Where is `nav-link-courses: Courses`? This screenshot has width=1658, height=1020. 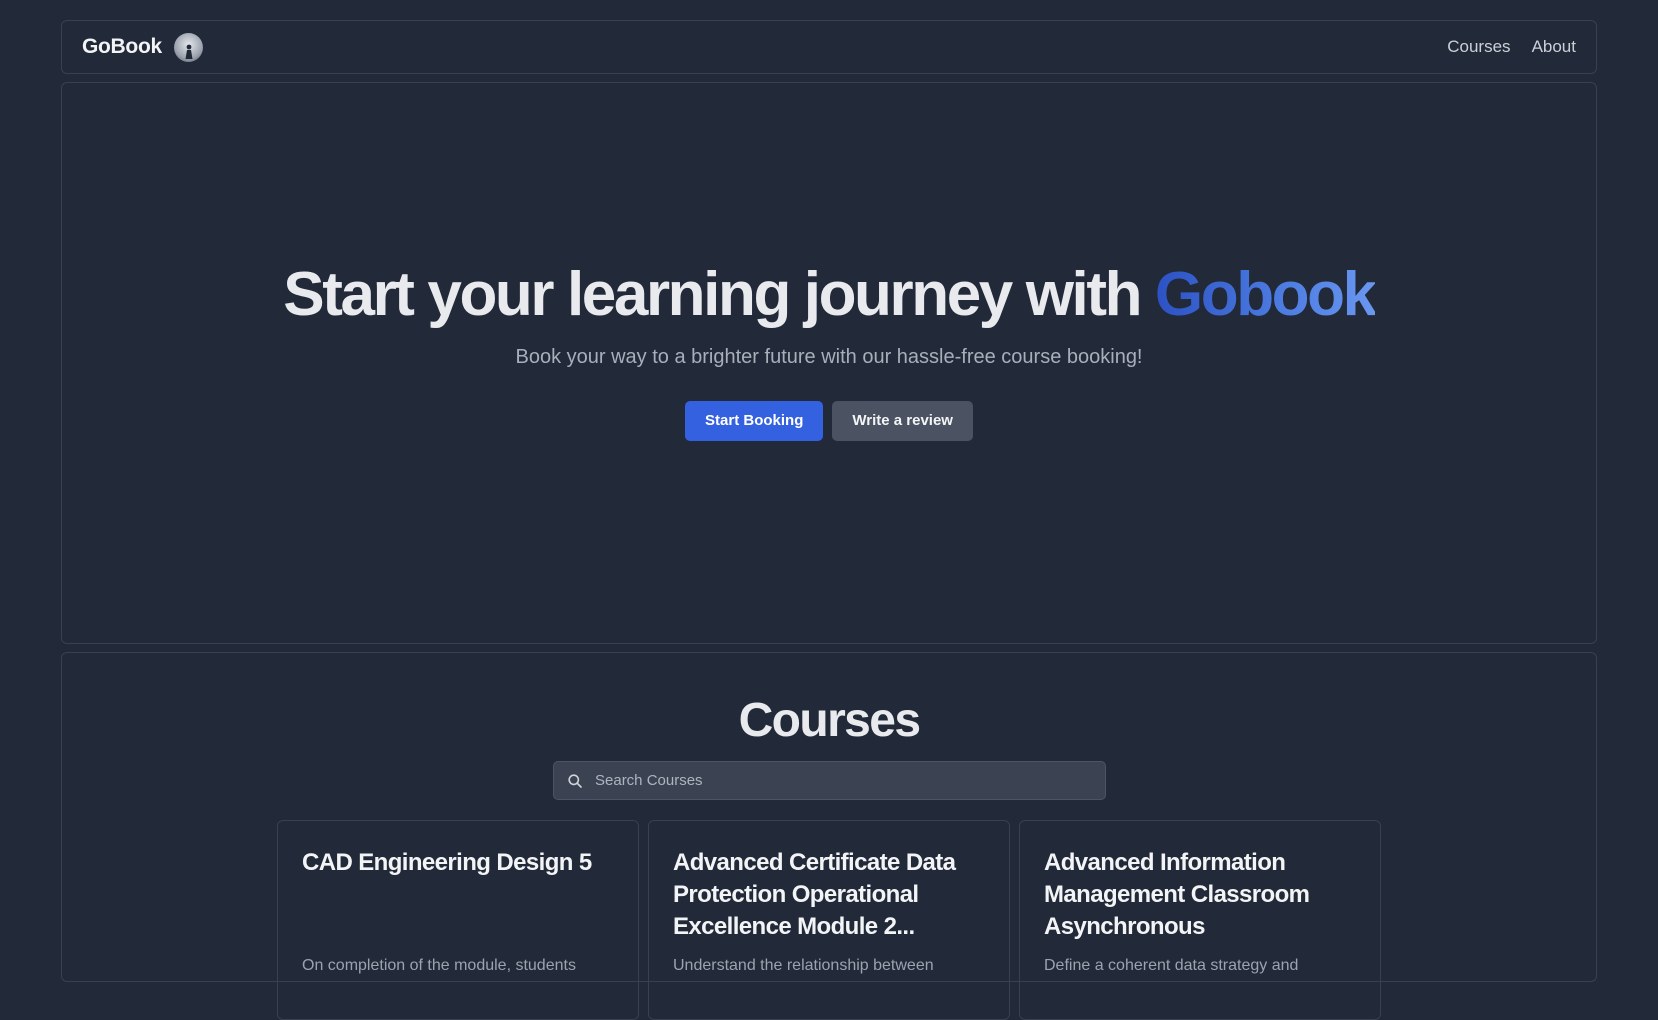
nav-link-courses: Courses is located at coordinates (1478, 47).